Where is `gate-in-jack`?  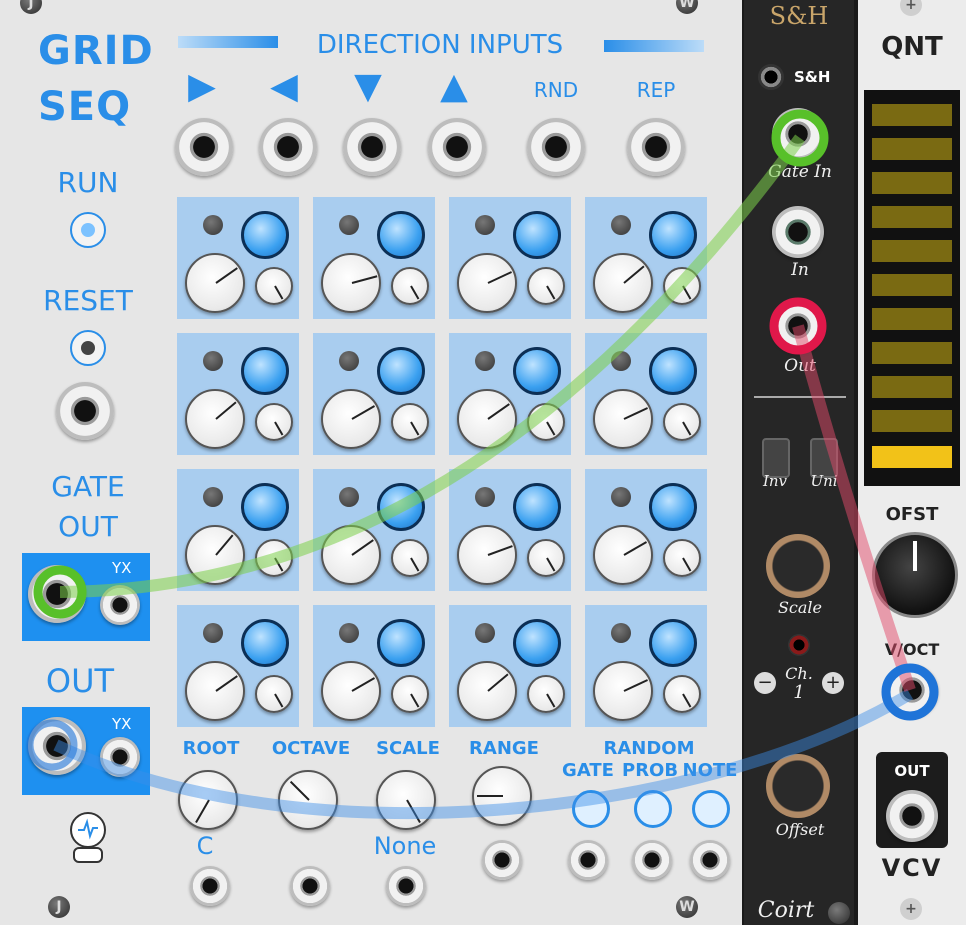 gate-in-jack is located at coordinates (798, 134).